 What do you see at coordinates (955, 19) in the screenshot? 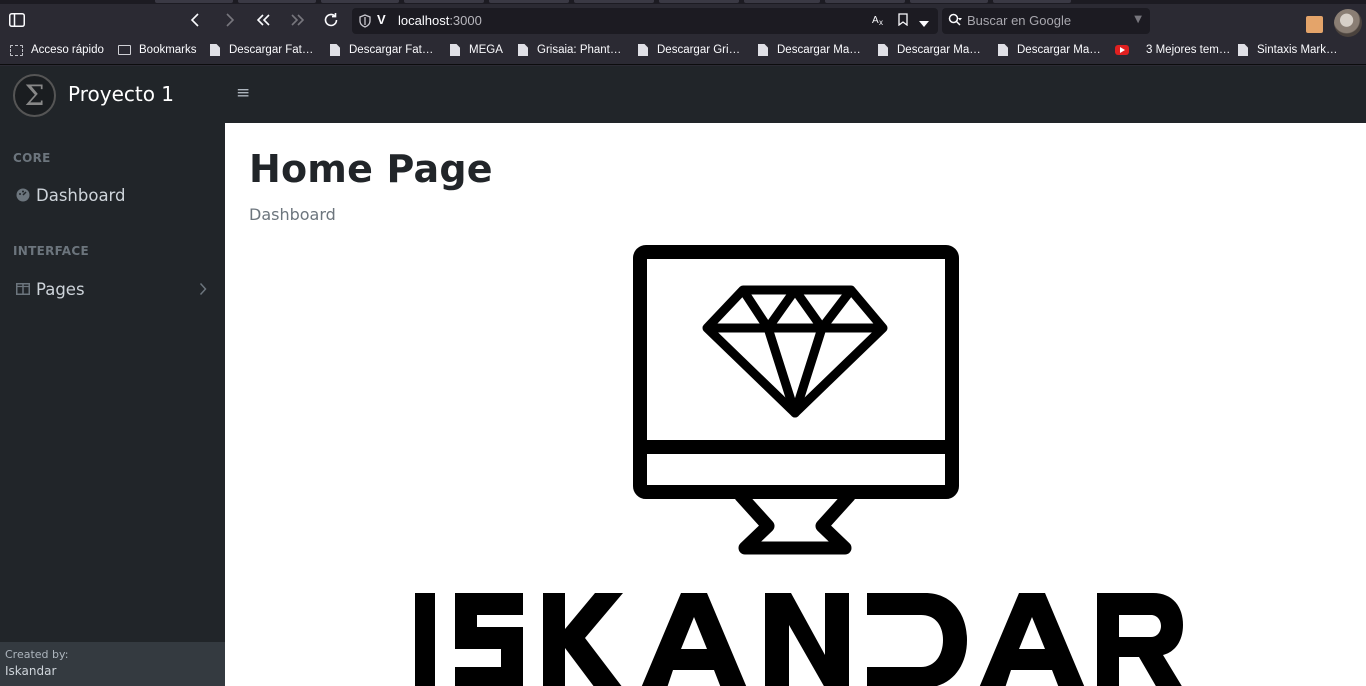
I see `search-icon` at bounding box center [955, 19].